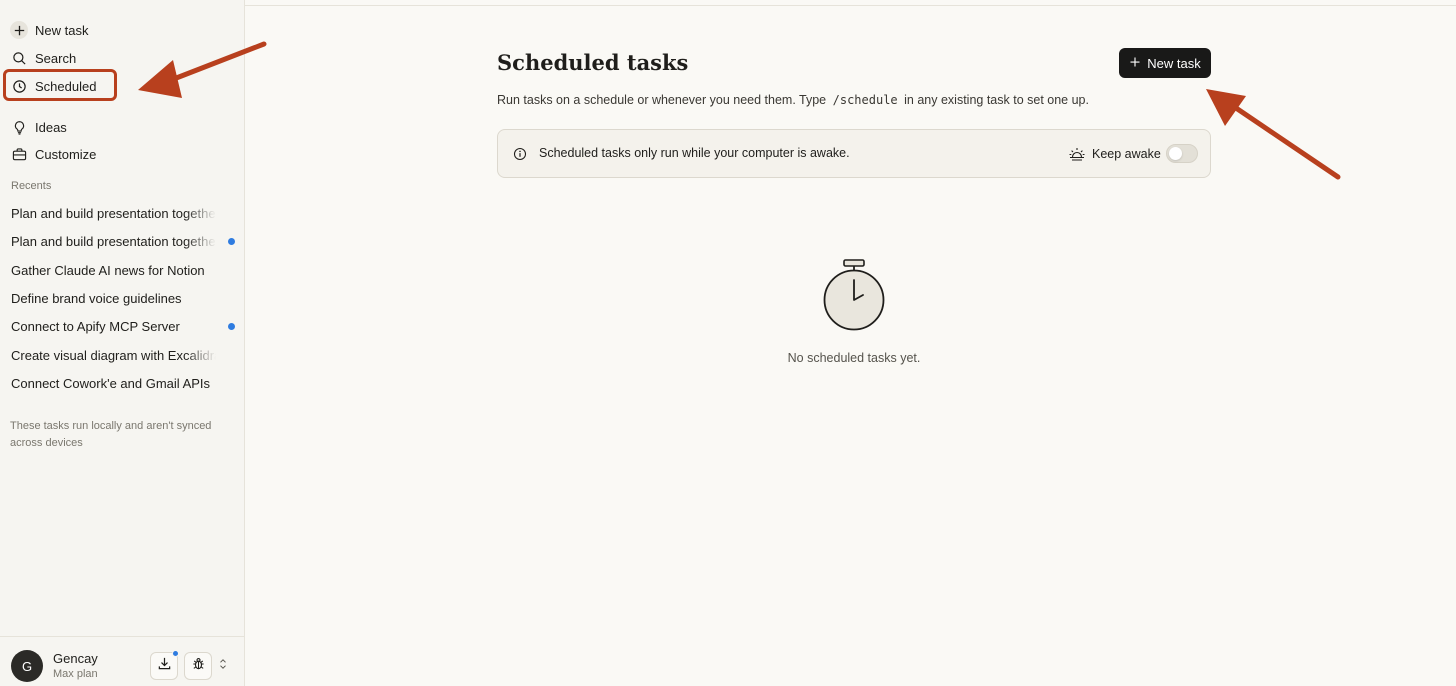 Image resolution: width=1456 pixels, height=686 pixels. What do you see at coordinates (75, 658) in the screenshot?
I see `user-name: Gencay` at bounding box center [75, 658].